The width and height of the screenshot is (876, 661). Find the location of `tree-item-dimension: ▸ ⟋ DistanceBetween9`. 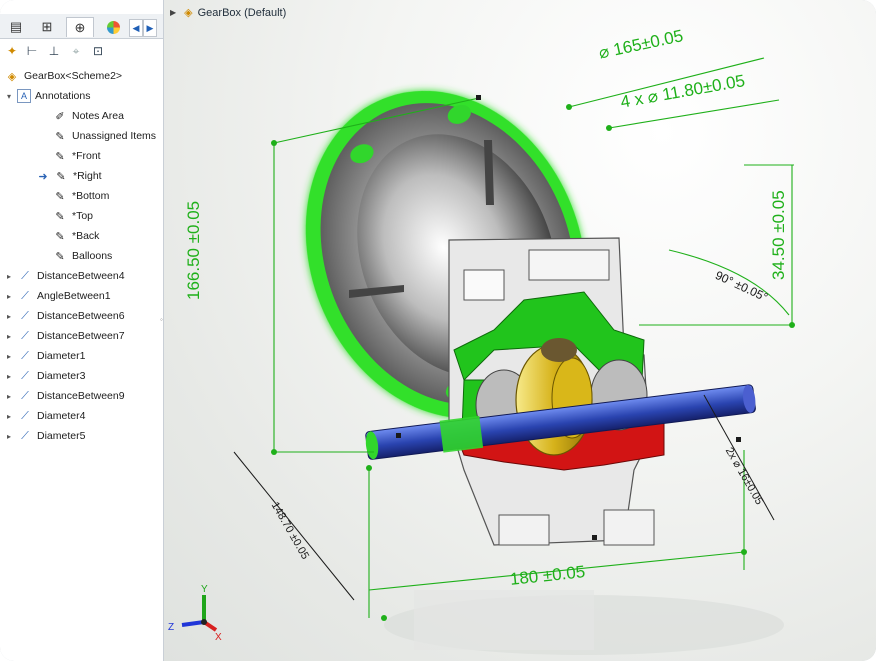

tree-item-dimension: ▸ ⟋ DistanceBetween9 is located at coordinates (64, 396).